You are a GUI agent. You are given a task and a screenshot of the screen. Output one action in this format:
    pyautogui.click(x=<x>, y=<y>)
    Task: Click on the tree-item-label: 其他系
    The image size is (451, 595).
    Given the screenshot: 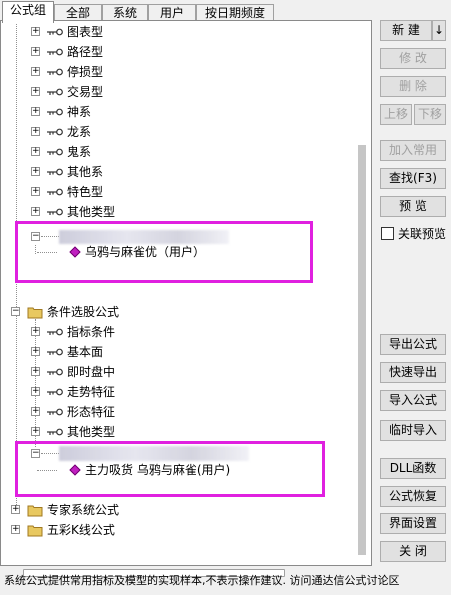 What is the action you would take?
    pyautogui.click(x=85, y=172)
    